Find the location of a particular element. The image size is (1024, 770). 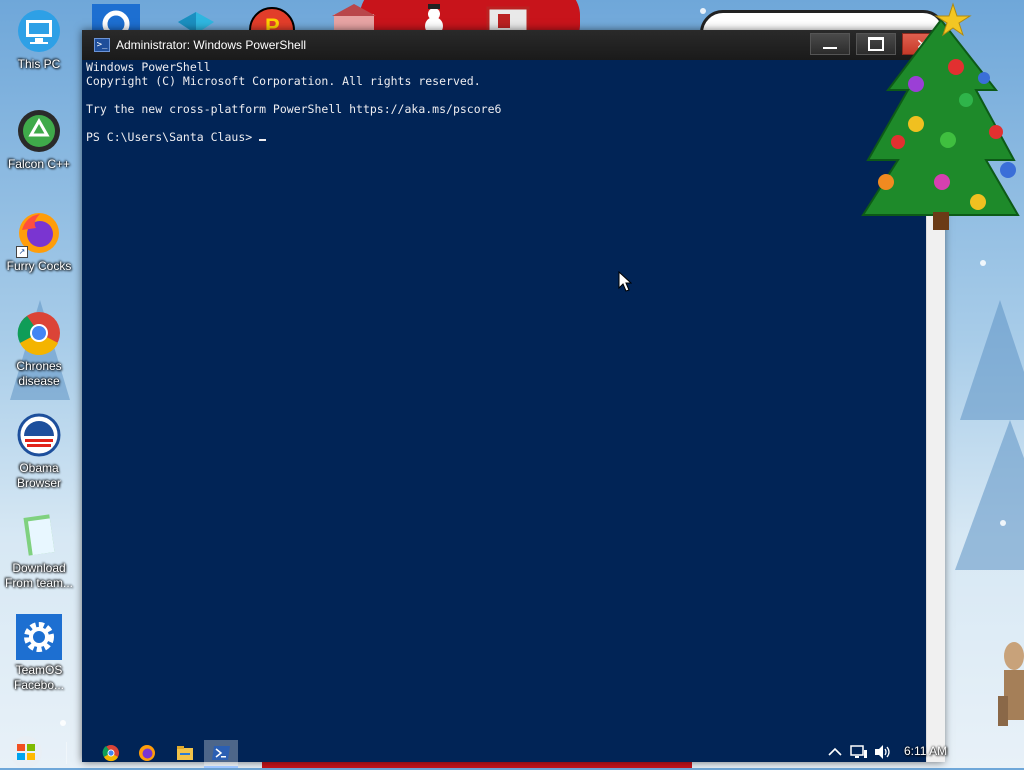

text-cursor is located at coordinates (263, 140).